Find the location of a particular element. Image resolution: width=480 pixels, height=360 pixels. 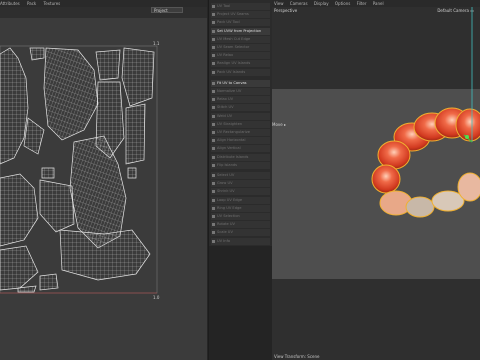

tool-item: Set UVW from Projection is located at coordinates (240, 31).